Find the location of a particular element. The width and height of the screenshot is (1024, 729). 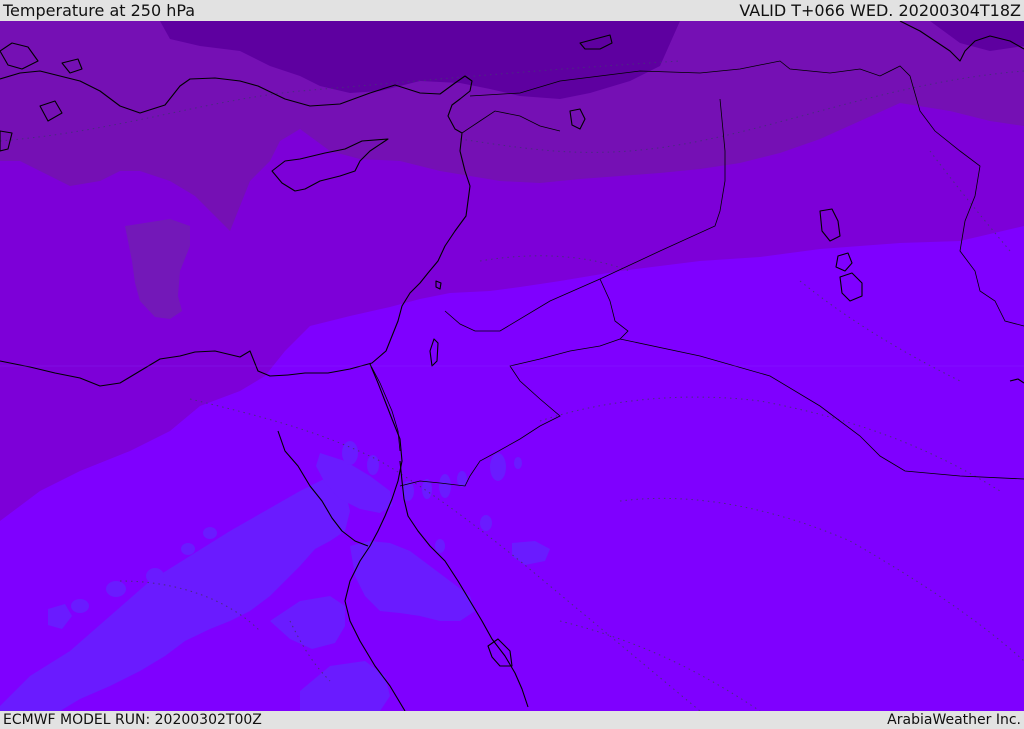

credit-label: ArabiaWeather Inc. is located at coordinates (954, 720).